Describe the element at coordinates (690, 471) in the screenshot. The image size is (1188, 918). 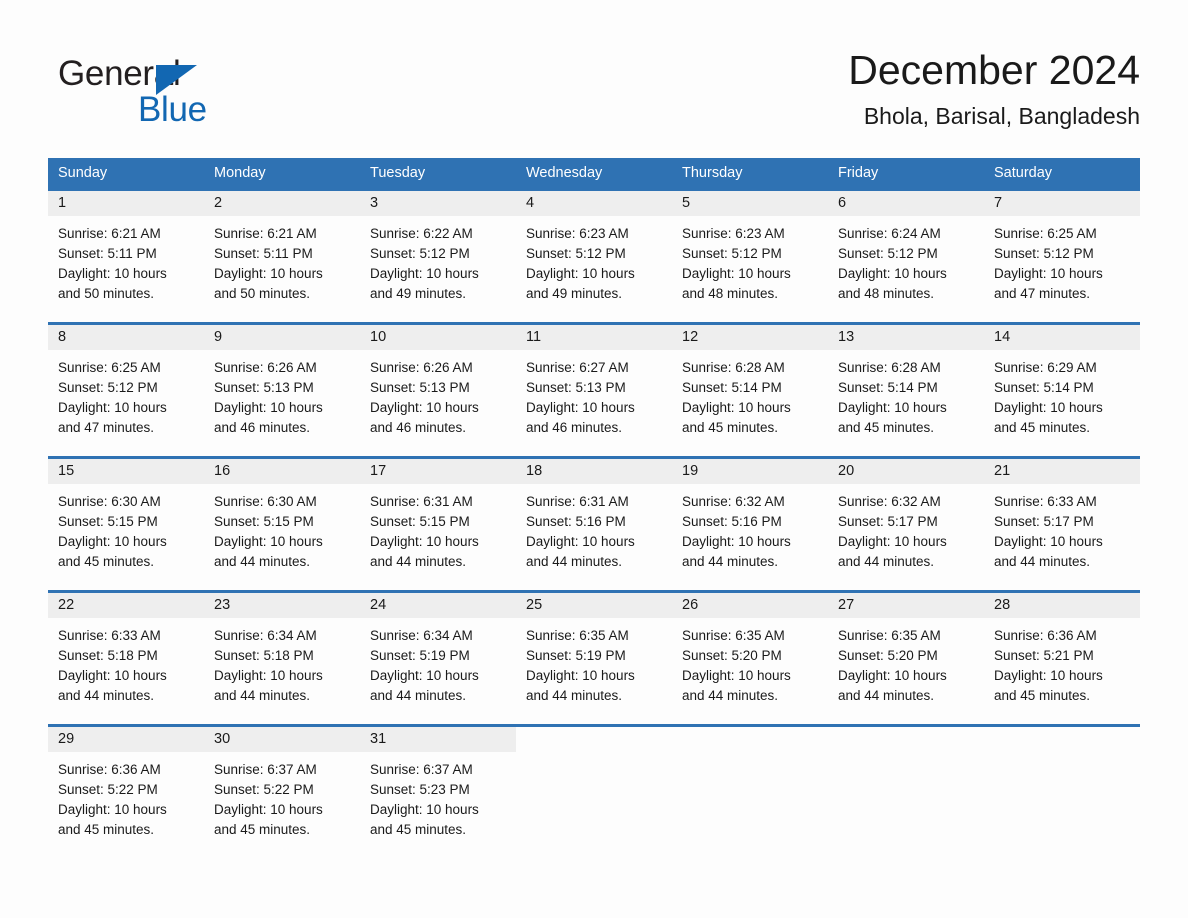
I see `day-number: 19` at that location.